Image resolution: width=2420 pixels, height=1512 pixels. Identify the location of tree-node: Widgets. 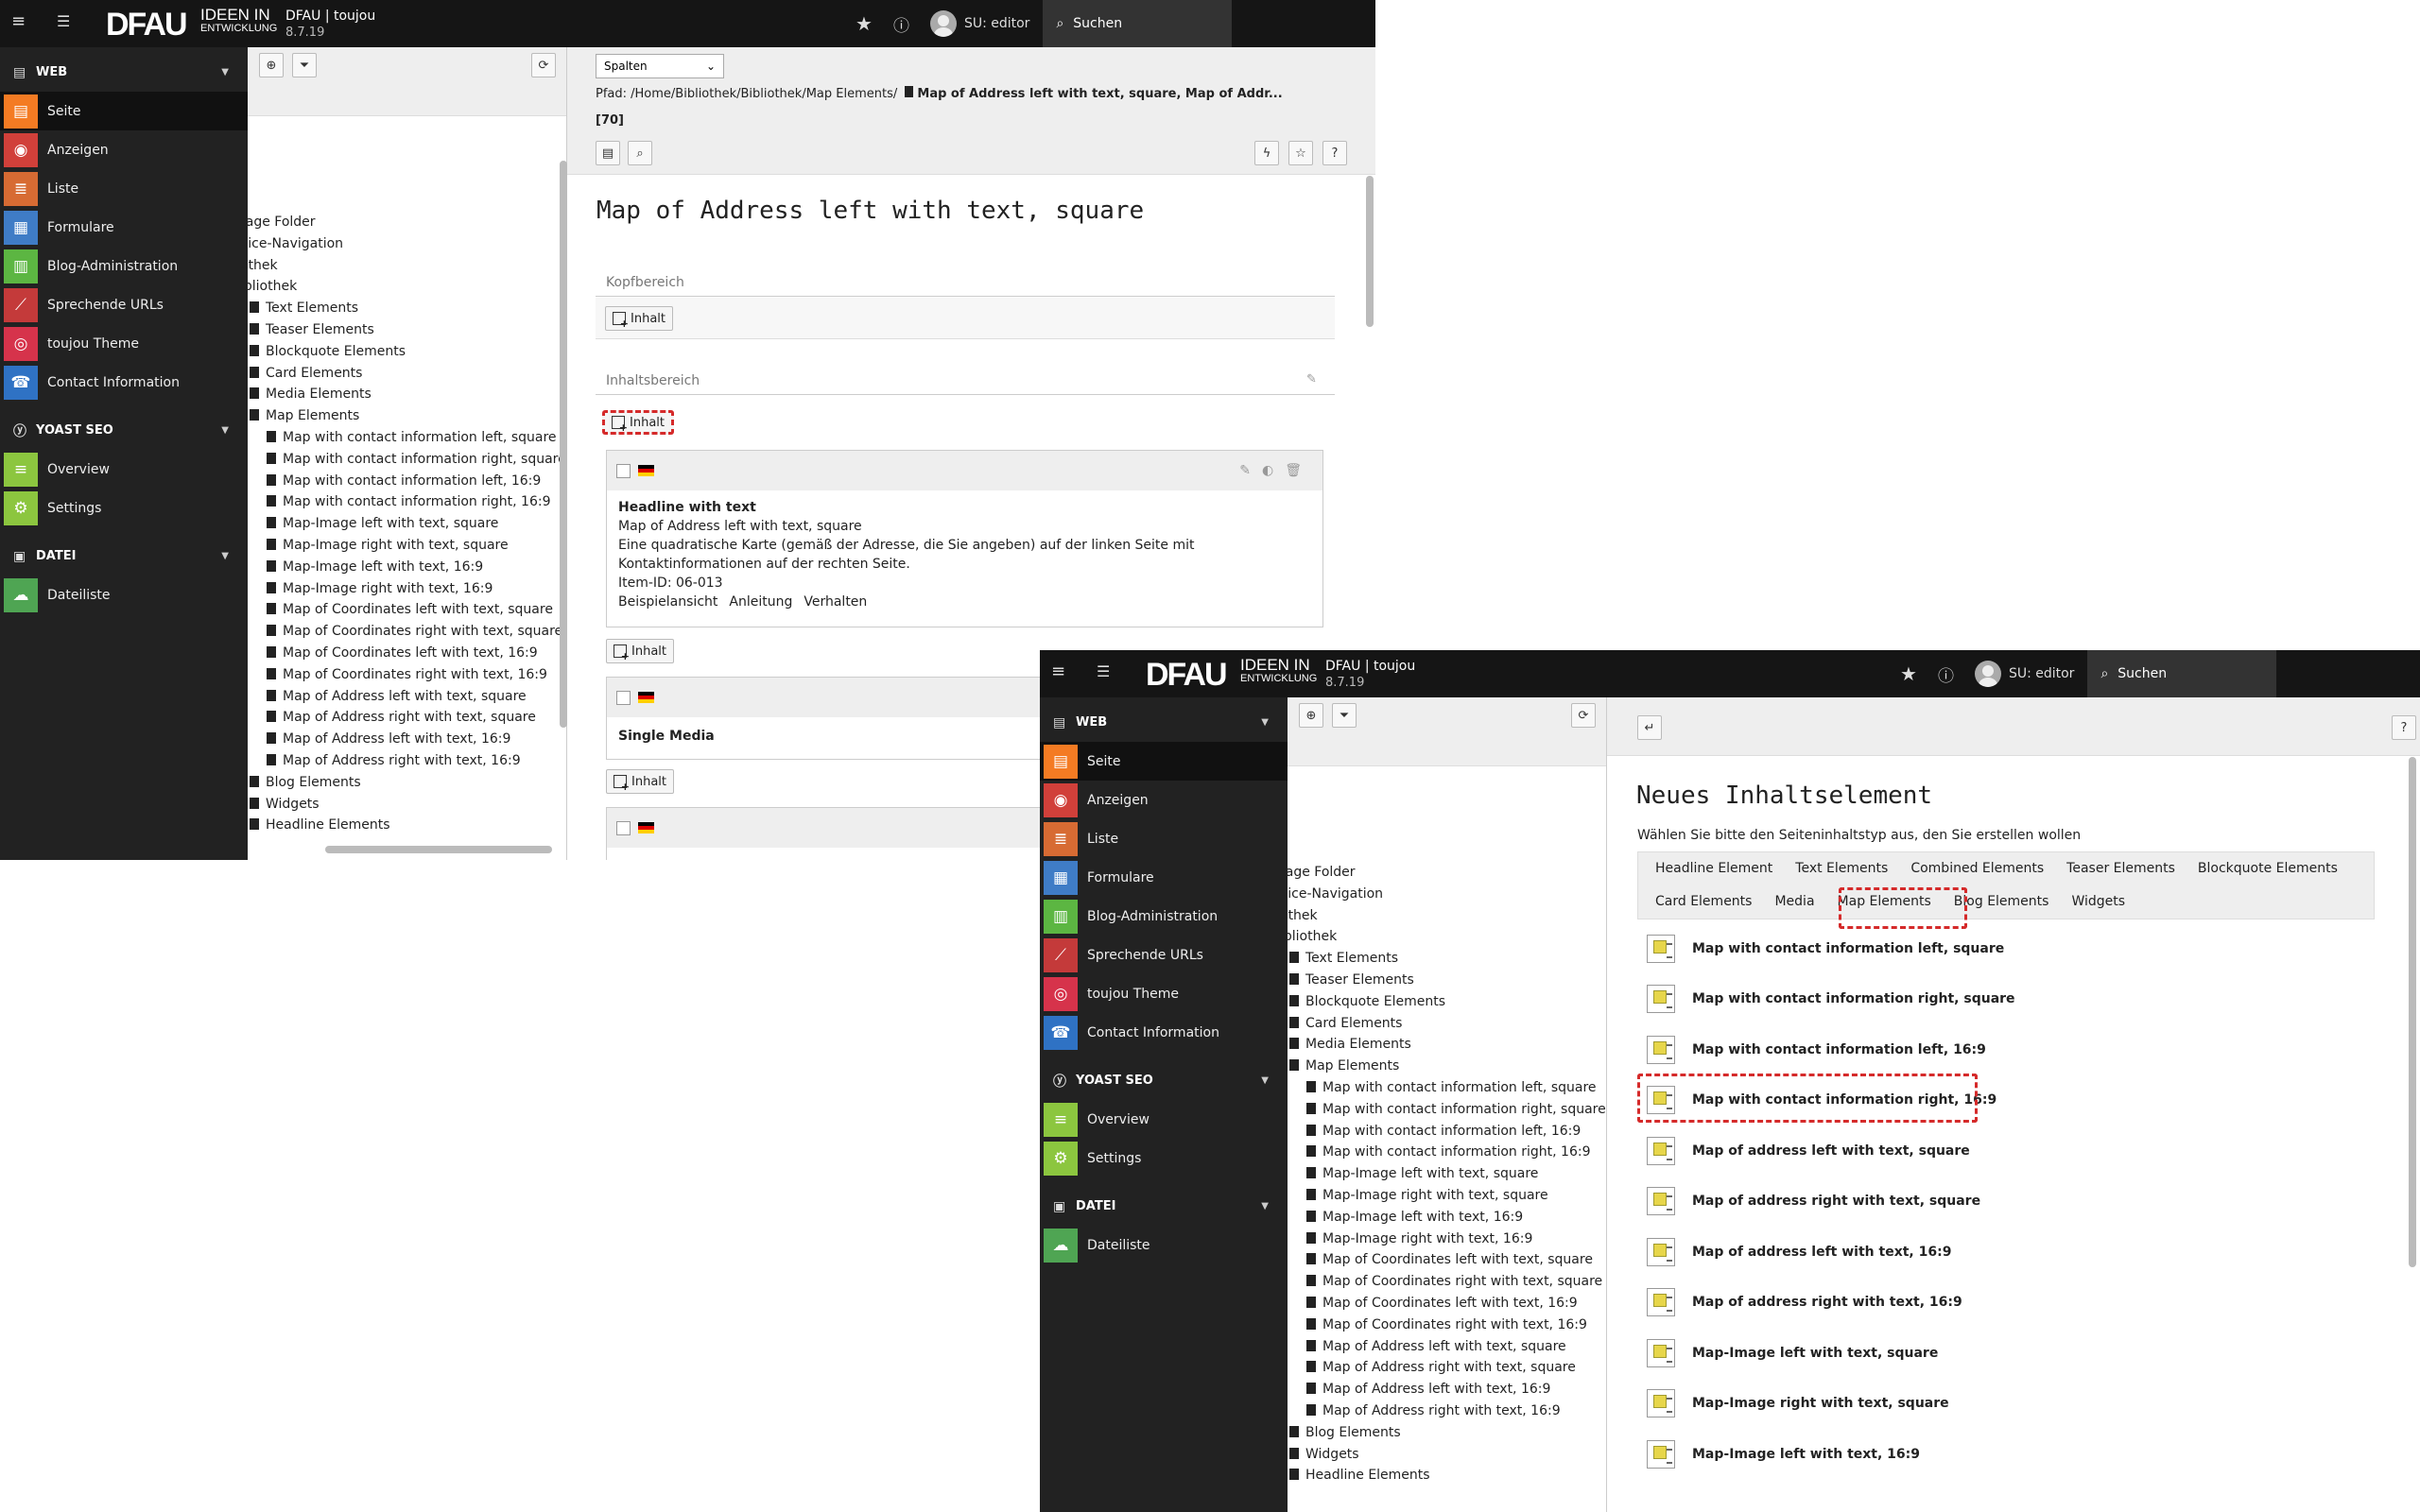
(1440, 1455).